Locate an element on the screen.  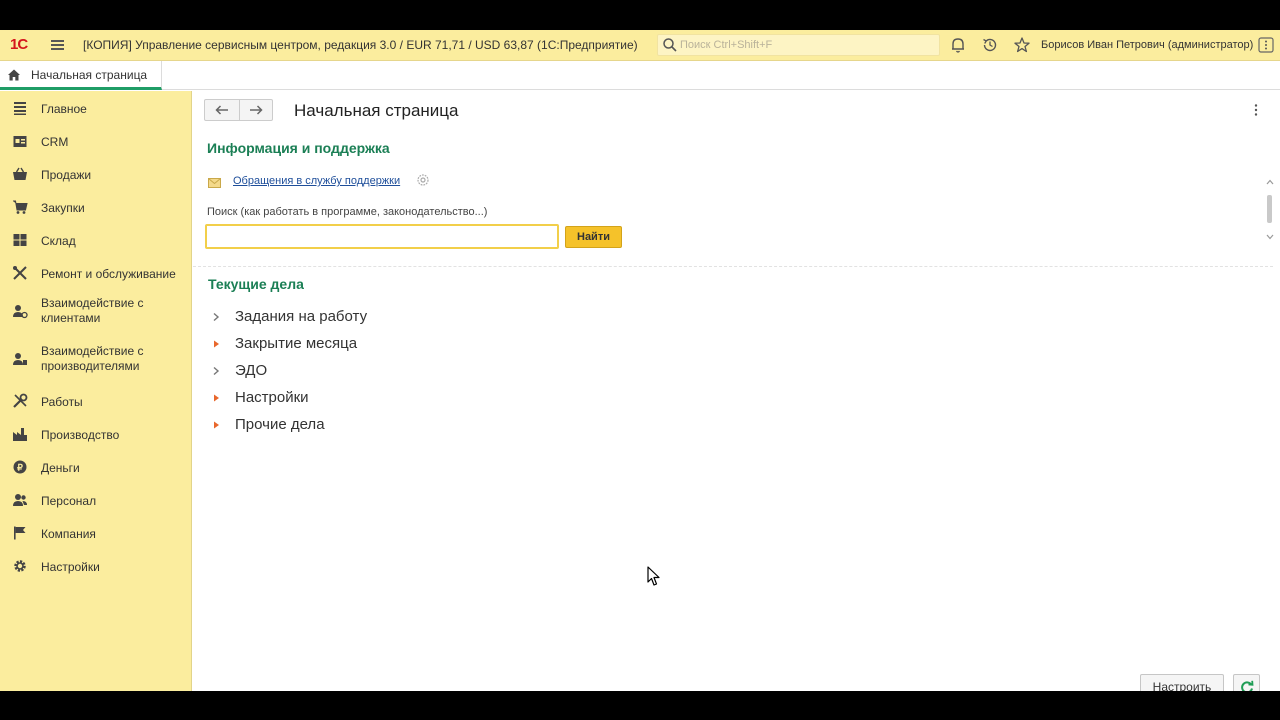
sidebar-item-repair: Ремонт и обслуживание is located at coordinates (96, 274).